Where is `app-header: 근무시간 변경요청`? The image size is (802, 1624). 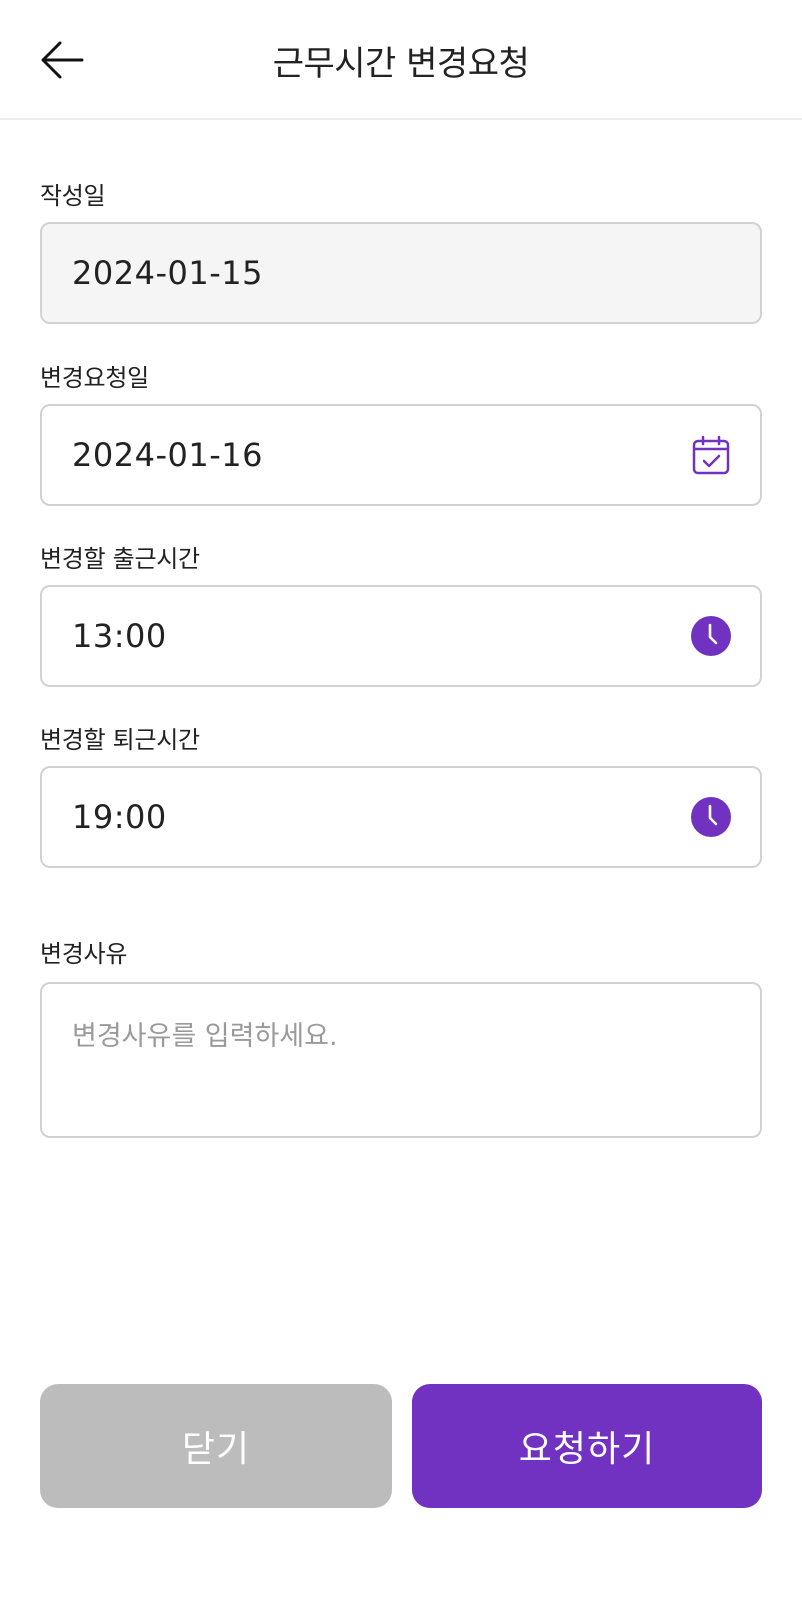
app-header: 근무시간 변경요청 is located at coordinates (401, 60).